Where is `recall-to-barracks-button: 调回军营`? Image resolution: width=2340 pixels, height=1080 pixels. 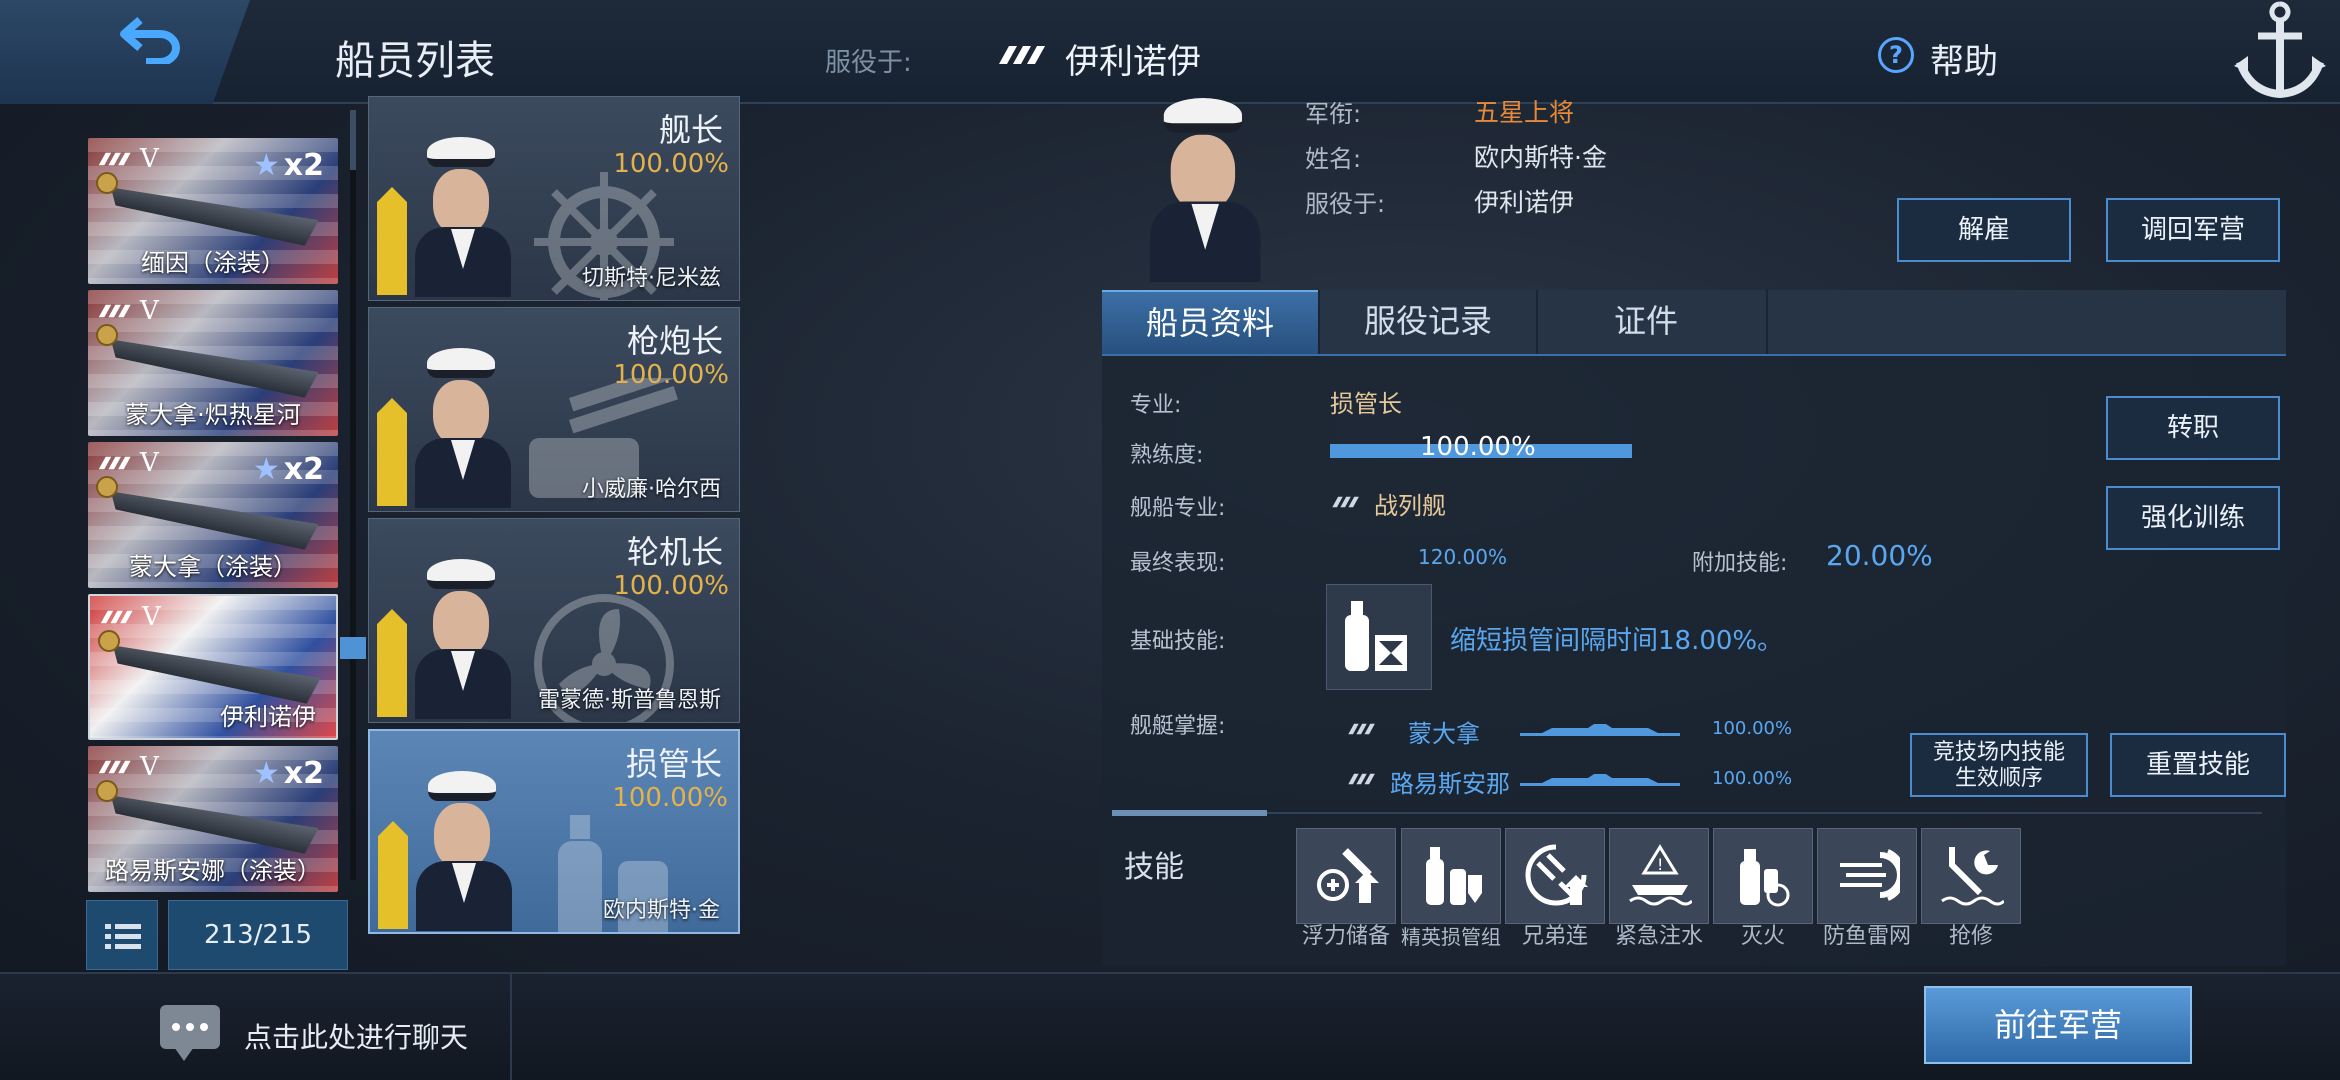
recall-to-barracks-button: 调回军营 is located at coordinates (2193, 230).